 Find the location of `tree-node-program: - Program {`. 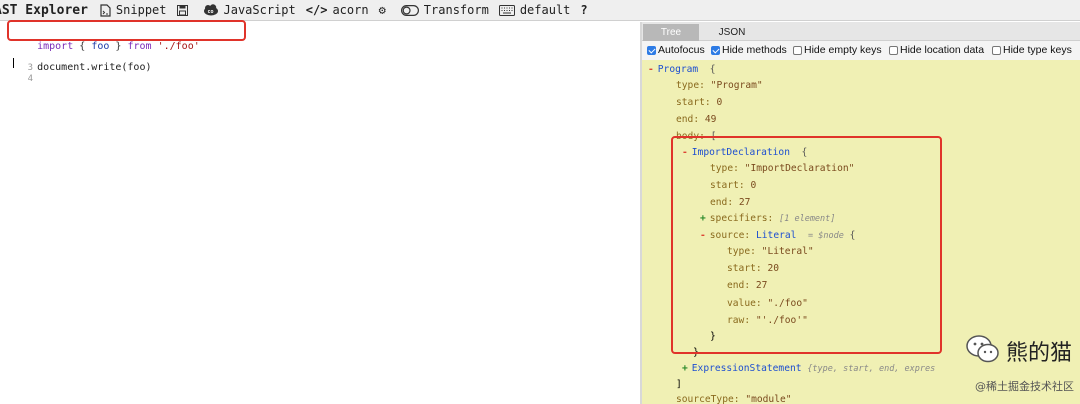

tree-node-program: - Program { is located at coordinates (682, 70).